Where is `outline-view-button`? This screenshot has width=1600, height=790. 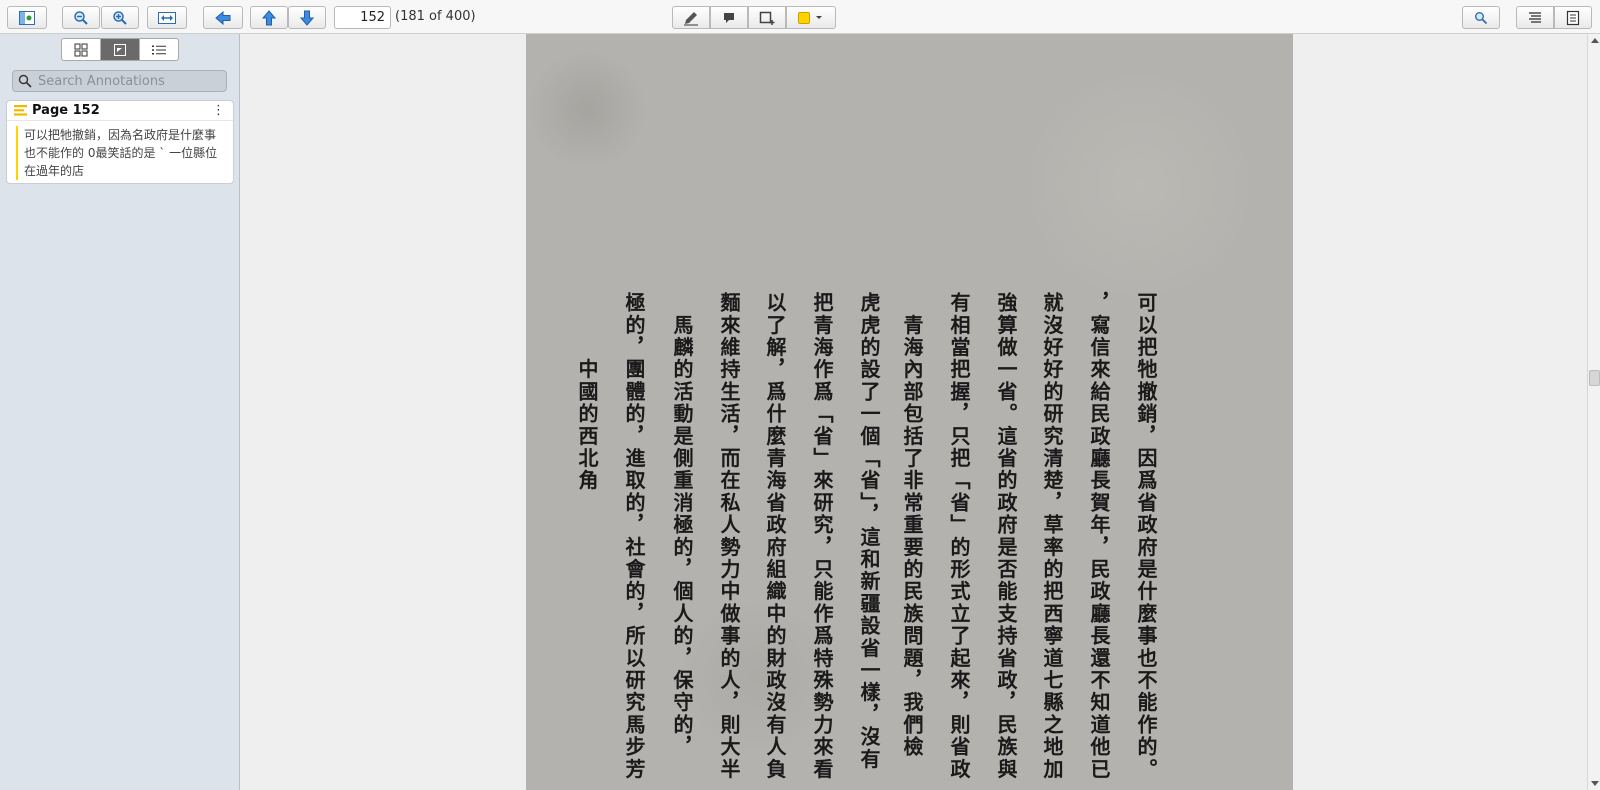 outline-view-button is located at coordinates (159, 49).